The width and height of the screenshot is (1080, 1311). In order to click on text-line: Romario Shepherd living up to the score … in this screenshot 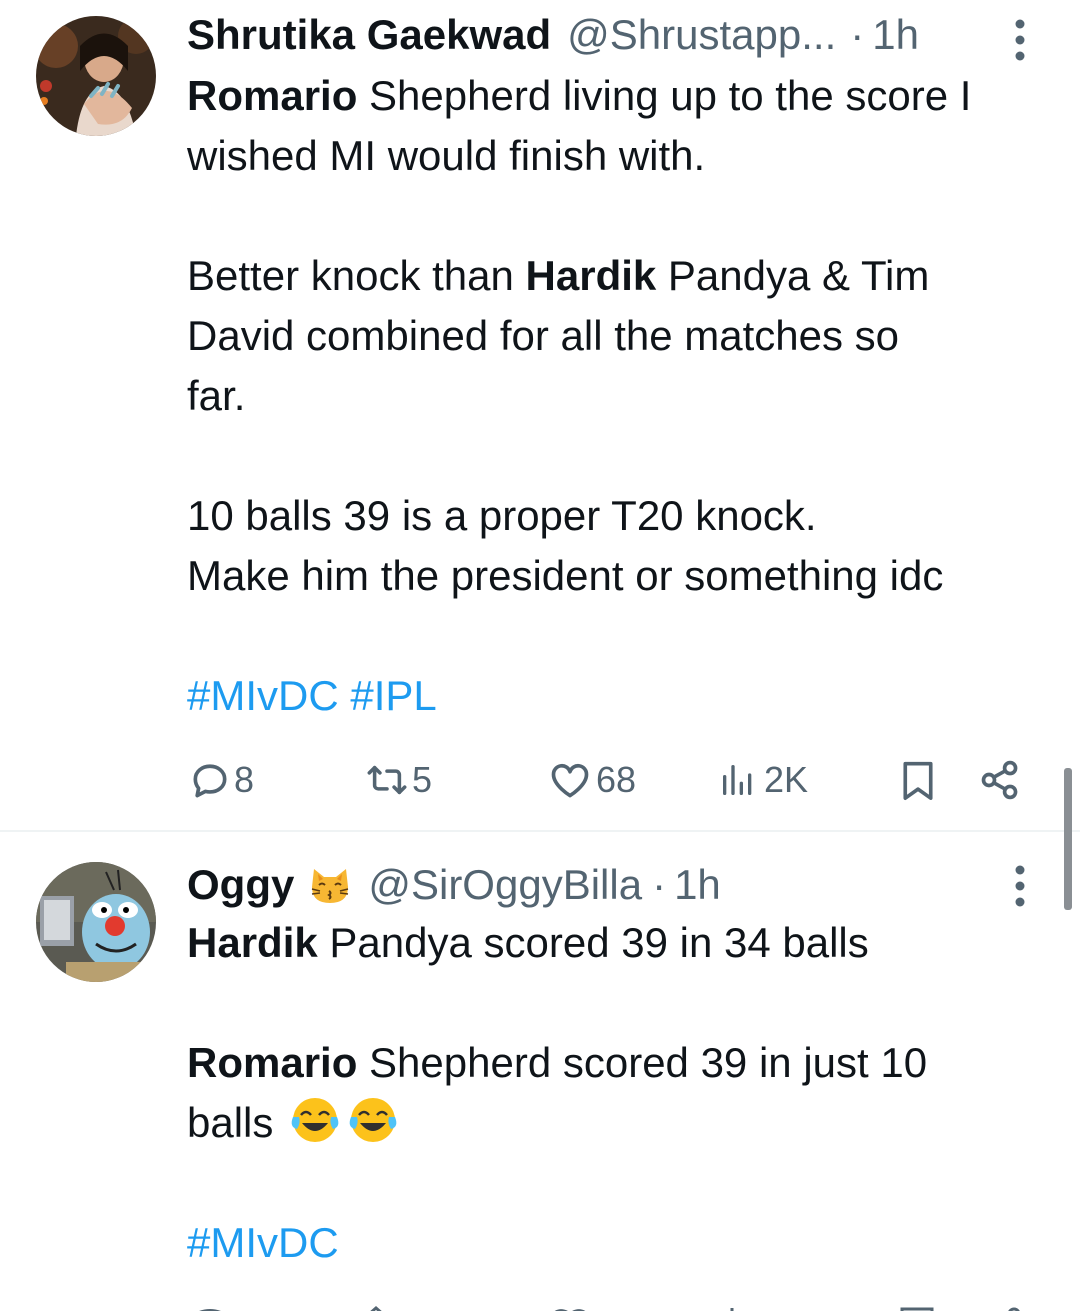, I will do `click(622, 96)`.